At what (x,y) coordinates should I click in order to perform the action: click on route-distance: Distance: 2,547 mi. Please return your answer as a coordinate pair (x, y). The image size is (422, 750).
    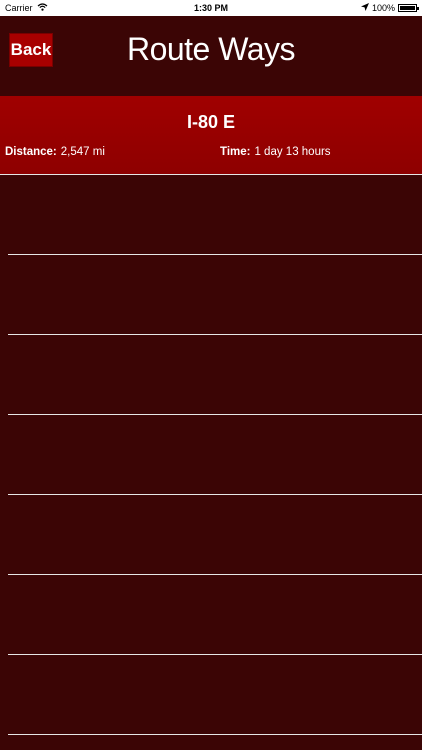
    Looking at the image, I should click on (55, 152).